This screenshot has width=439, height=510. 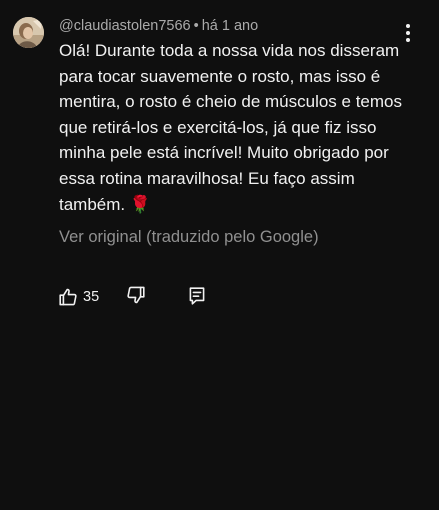 I want to click on comment-timestamp: há 1 ano, so click(x=230, y=26).